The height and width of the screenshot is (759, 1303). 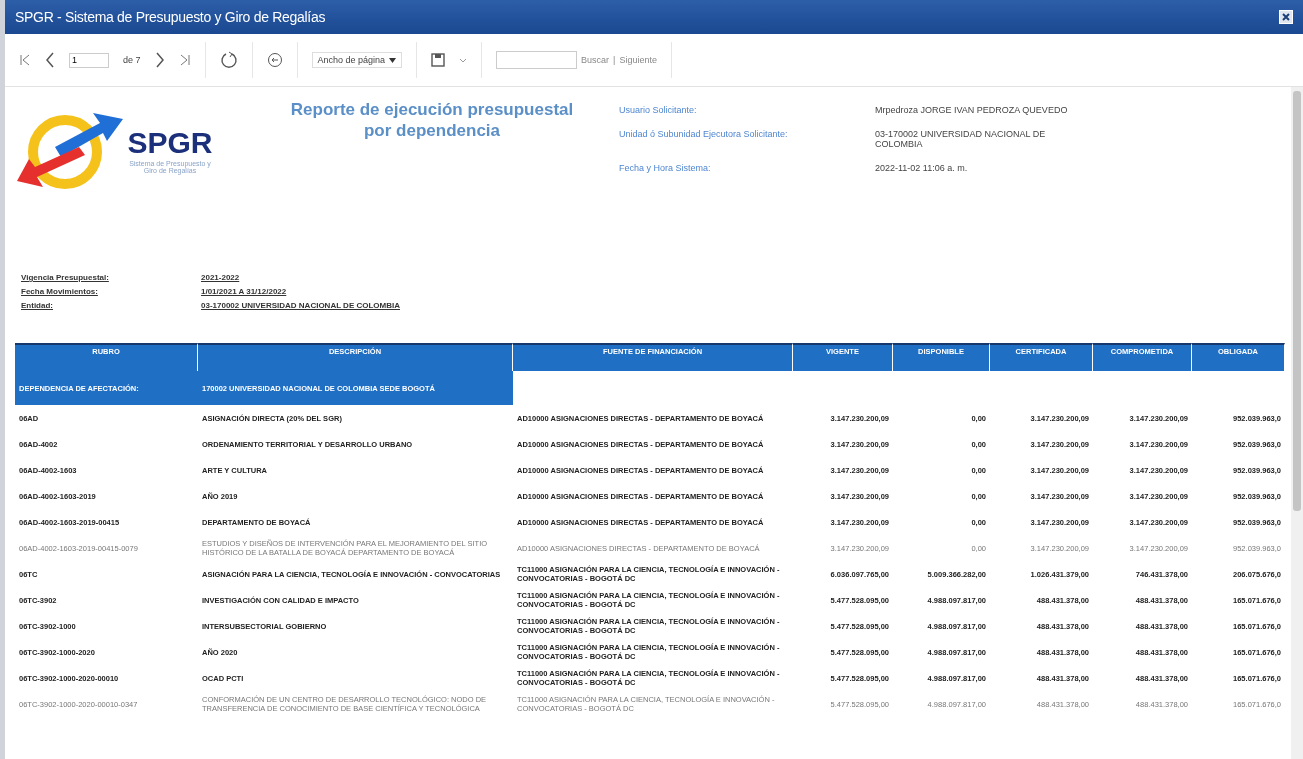 I want to click on caret-icon, so click(x=393, y=60).